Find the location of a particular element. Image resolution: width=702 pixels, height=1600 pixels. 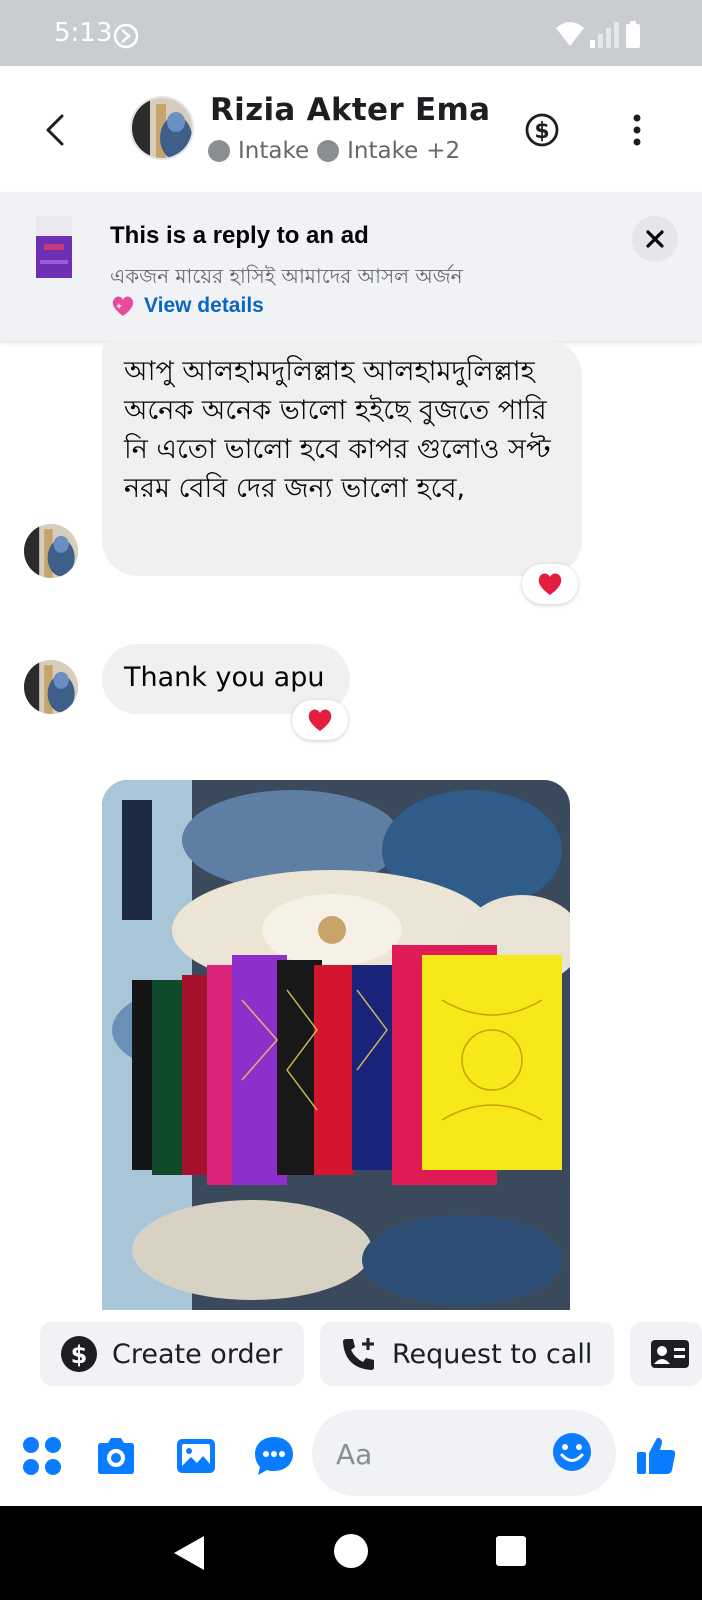

home-icon is located at coordinates (351, 1551).